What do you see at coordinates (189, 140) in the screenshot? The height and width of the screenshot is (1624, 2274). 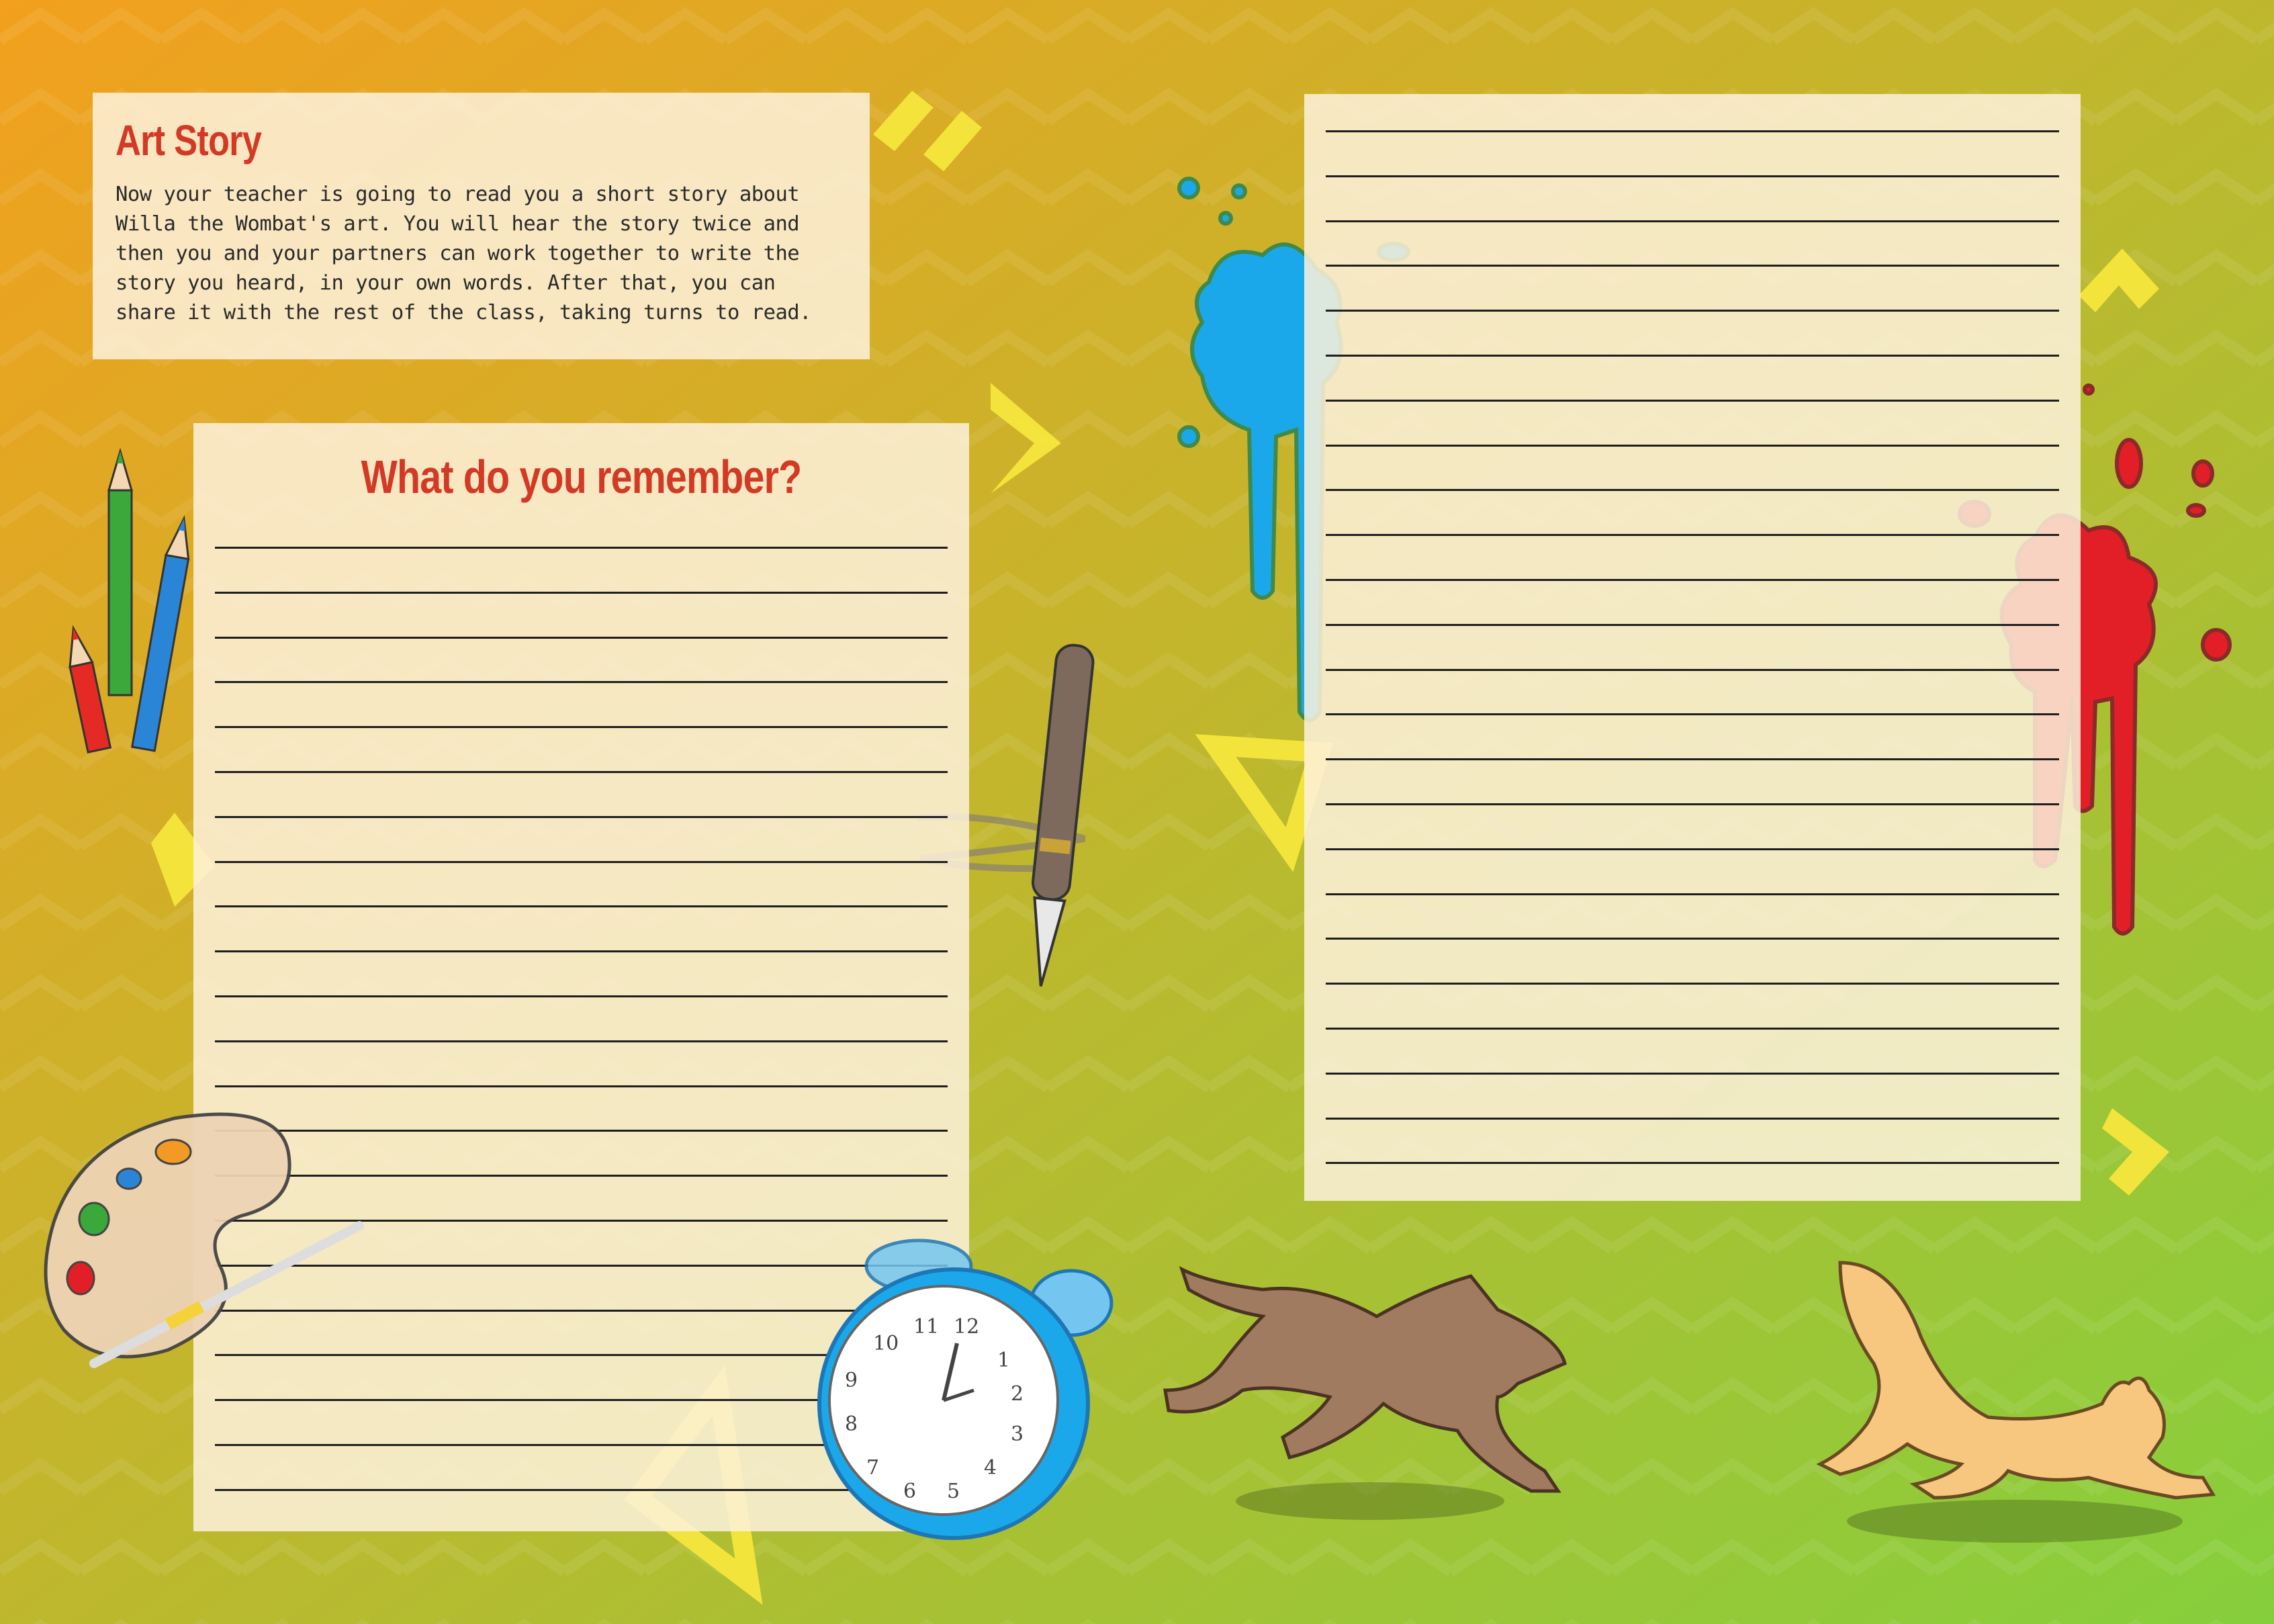 I see `intro-title: Art Story` at bounding box center [189, 140].